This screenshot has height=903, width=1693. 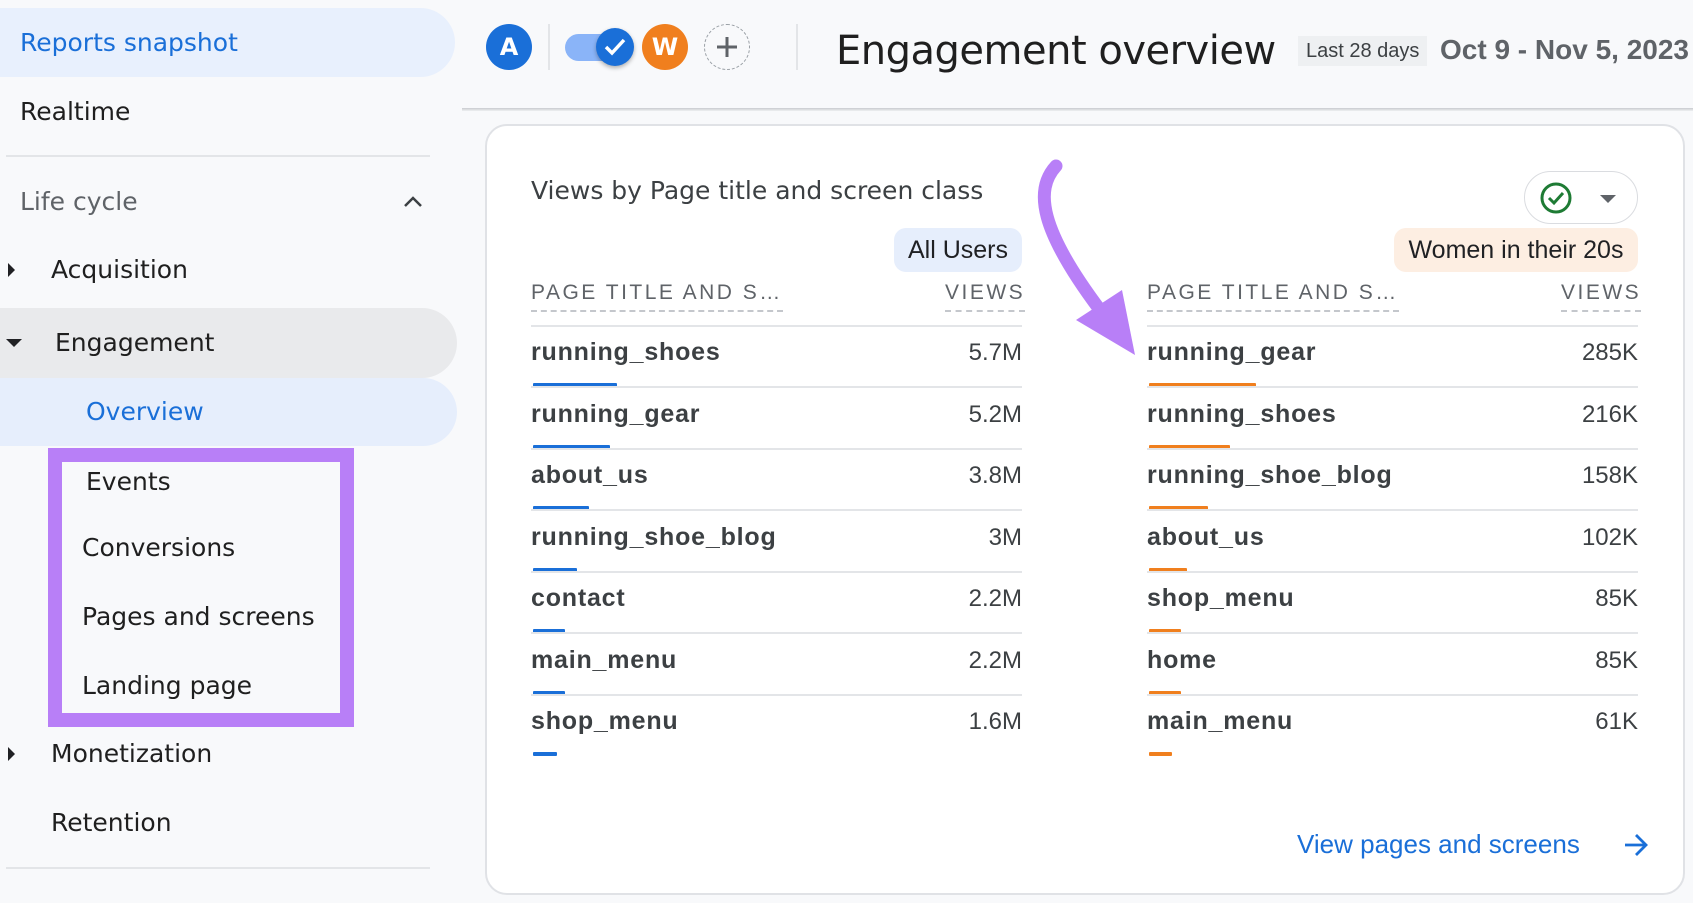 What do you see at coordinates (228, 412) in the screenshot?
I see `sidebar-item-overview` at bounding box center [228, 412].